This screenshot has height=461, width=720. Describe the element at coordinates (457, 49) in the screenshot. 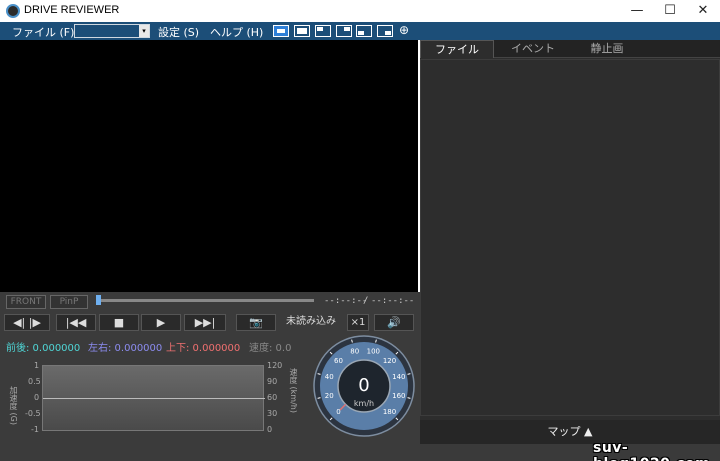

I see `tab-files: ファイル` at that location.